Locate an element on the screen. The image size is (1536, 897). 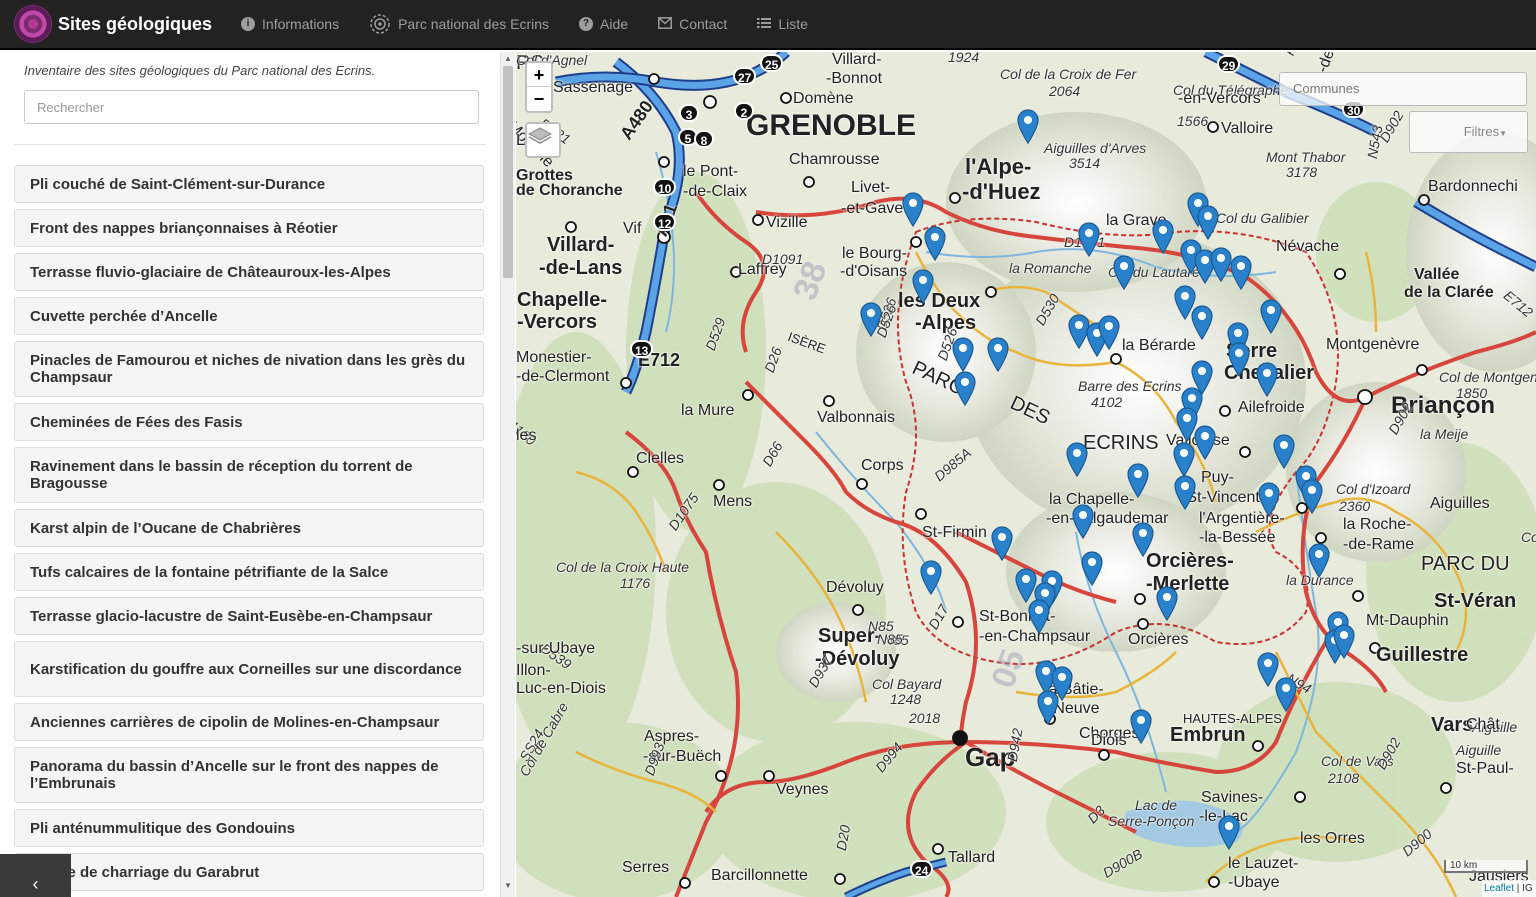
map-attribution: Leaflet | IG is located at coordinates (1509, 888).